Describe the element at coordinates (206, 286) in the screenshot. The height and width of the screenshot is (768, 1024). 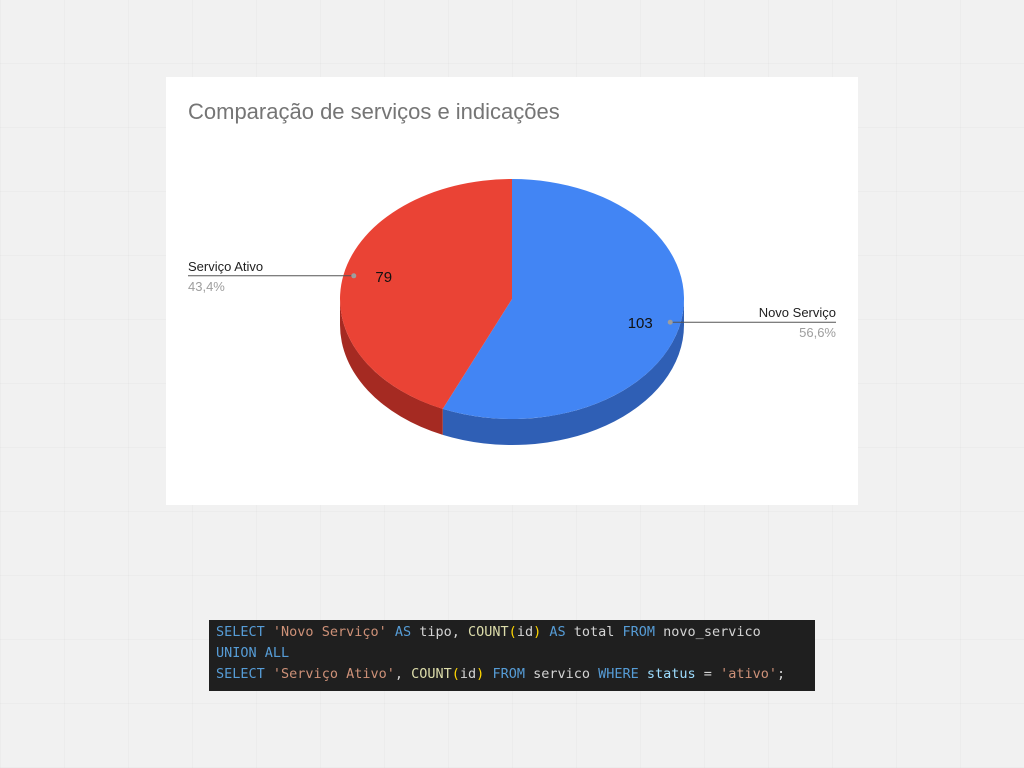
I see `percent-label-1: 43,4%` at that location.